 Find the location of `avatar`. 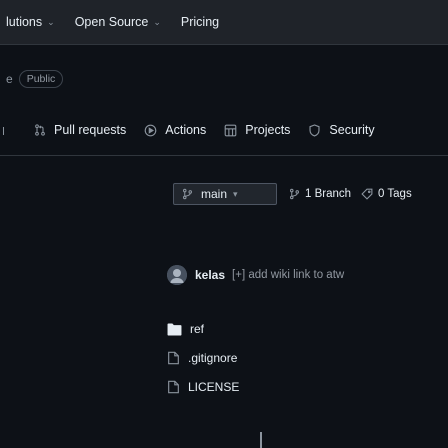

avatar is located at coordinates (177, 275).